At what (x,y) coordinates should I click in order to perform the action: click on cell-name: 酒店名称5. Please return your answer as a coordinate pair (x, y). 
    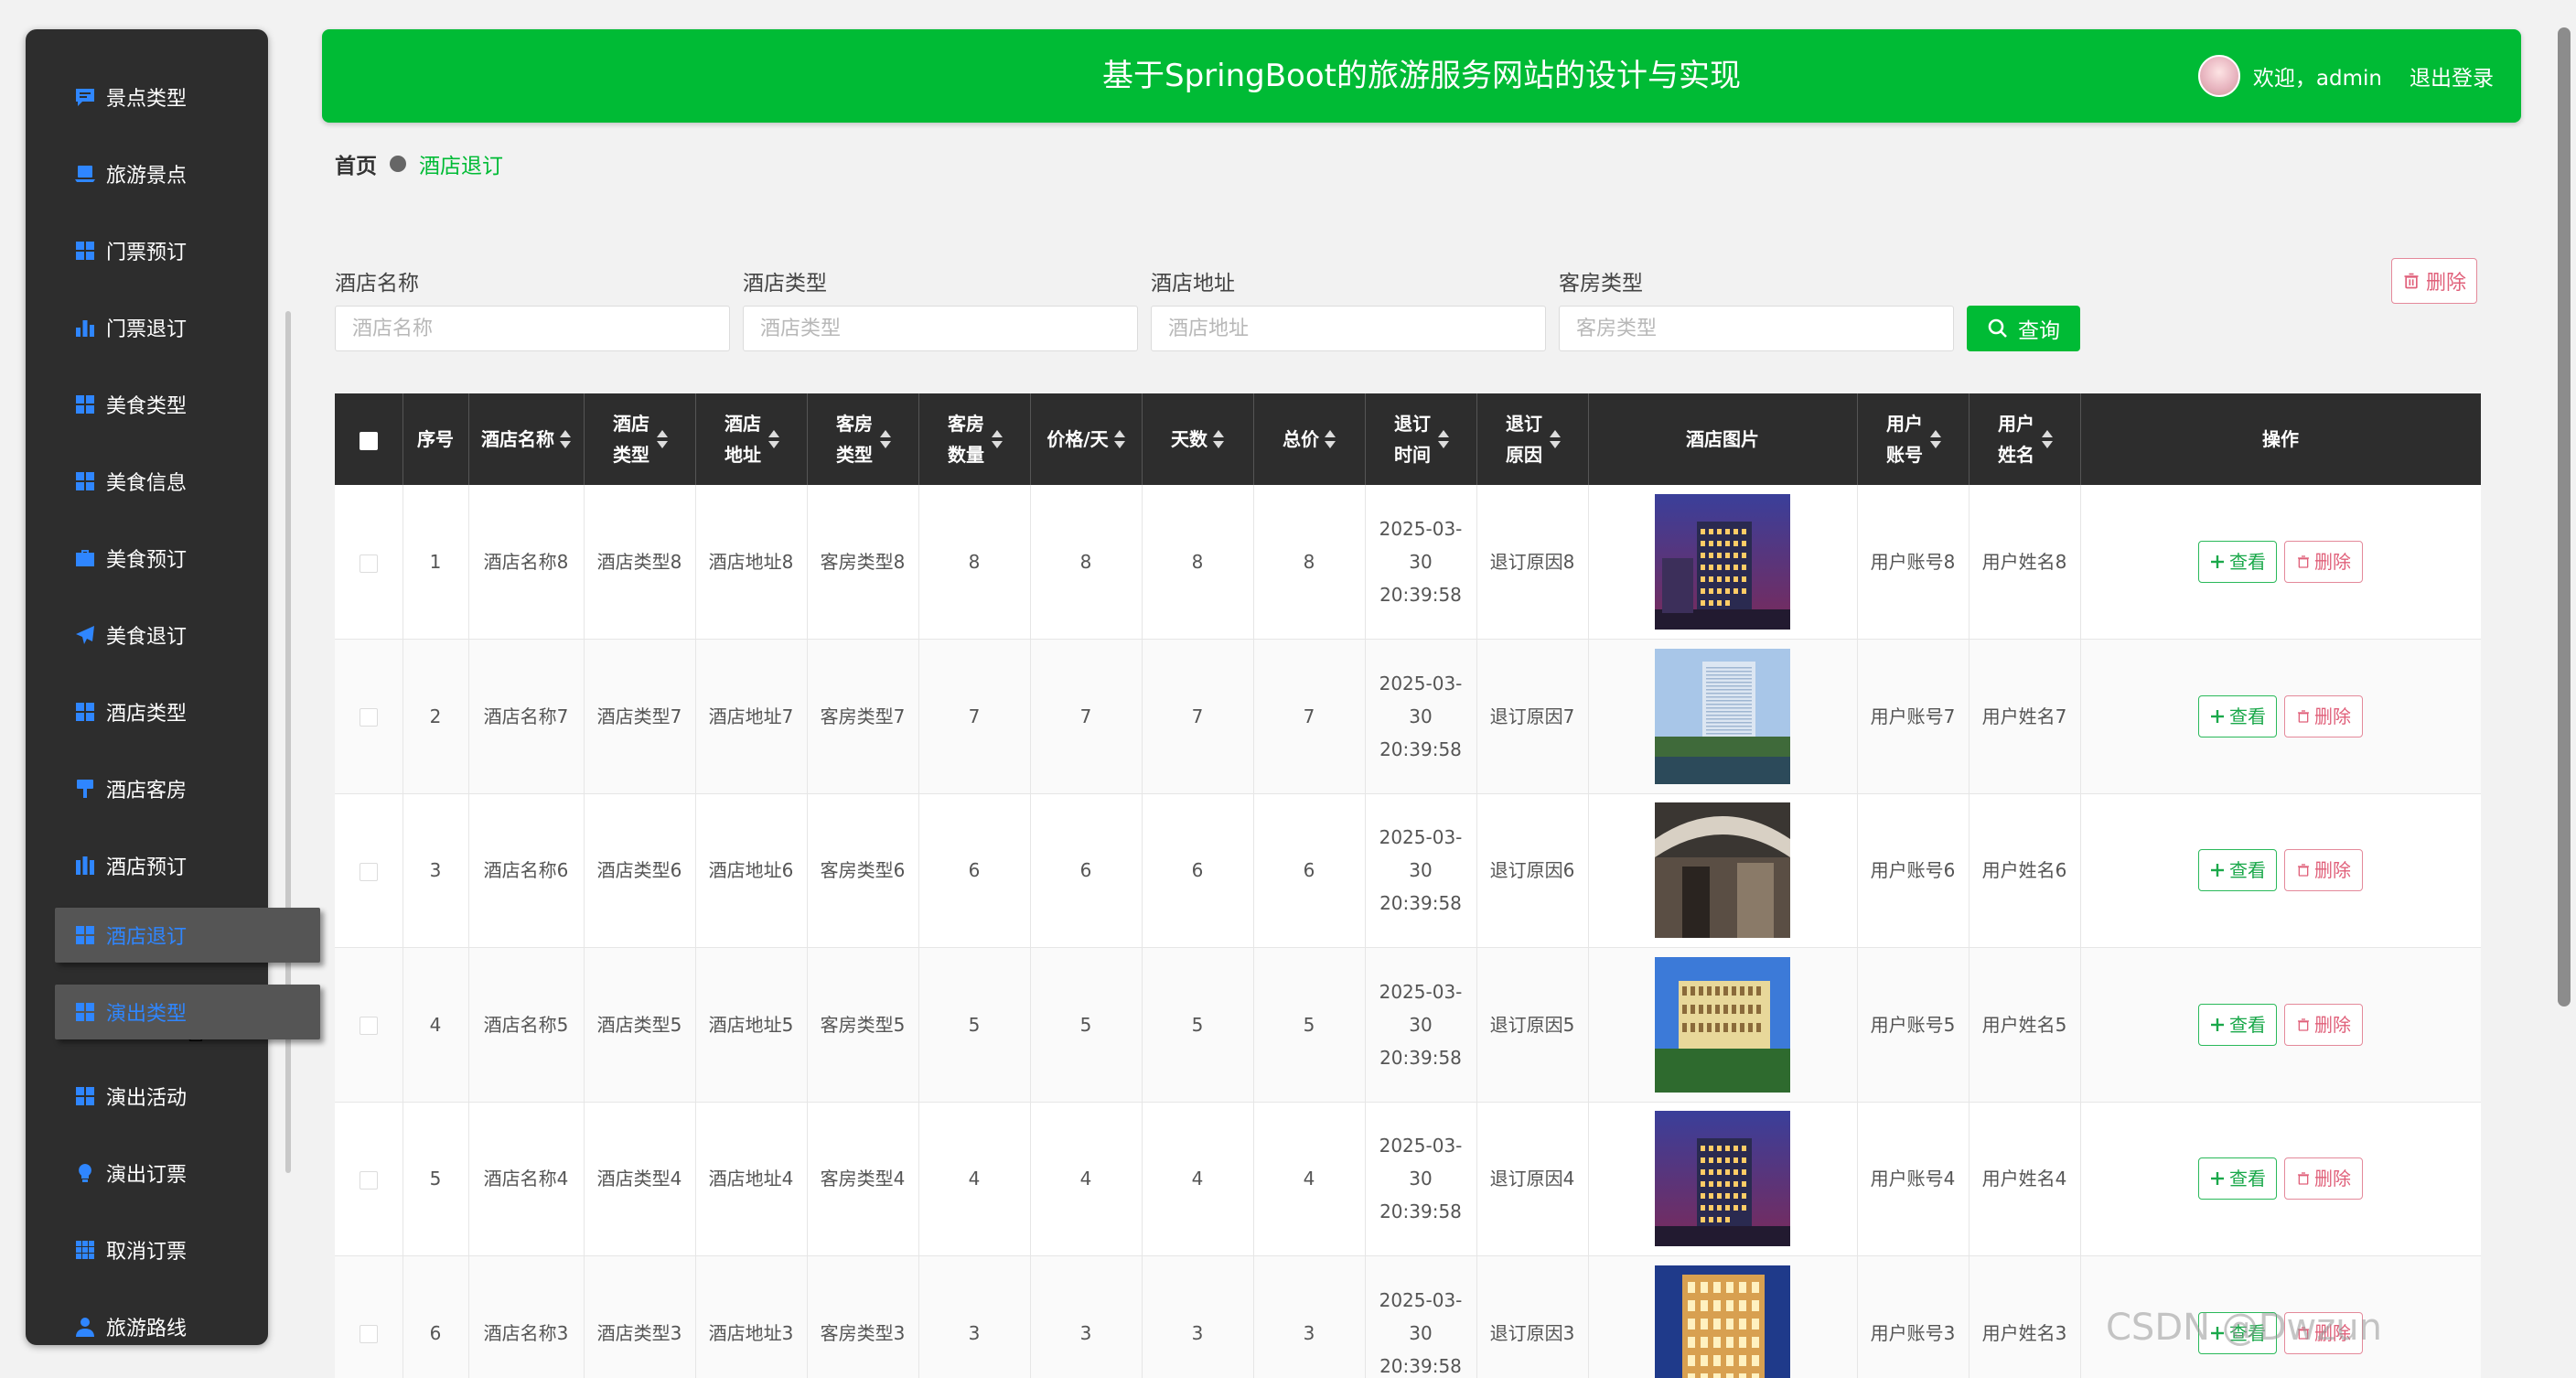
    Looking at the image, I should click on (526, 1025).